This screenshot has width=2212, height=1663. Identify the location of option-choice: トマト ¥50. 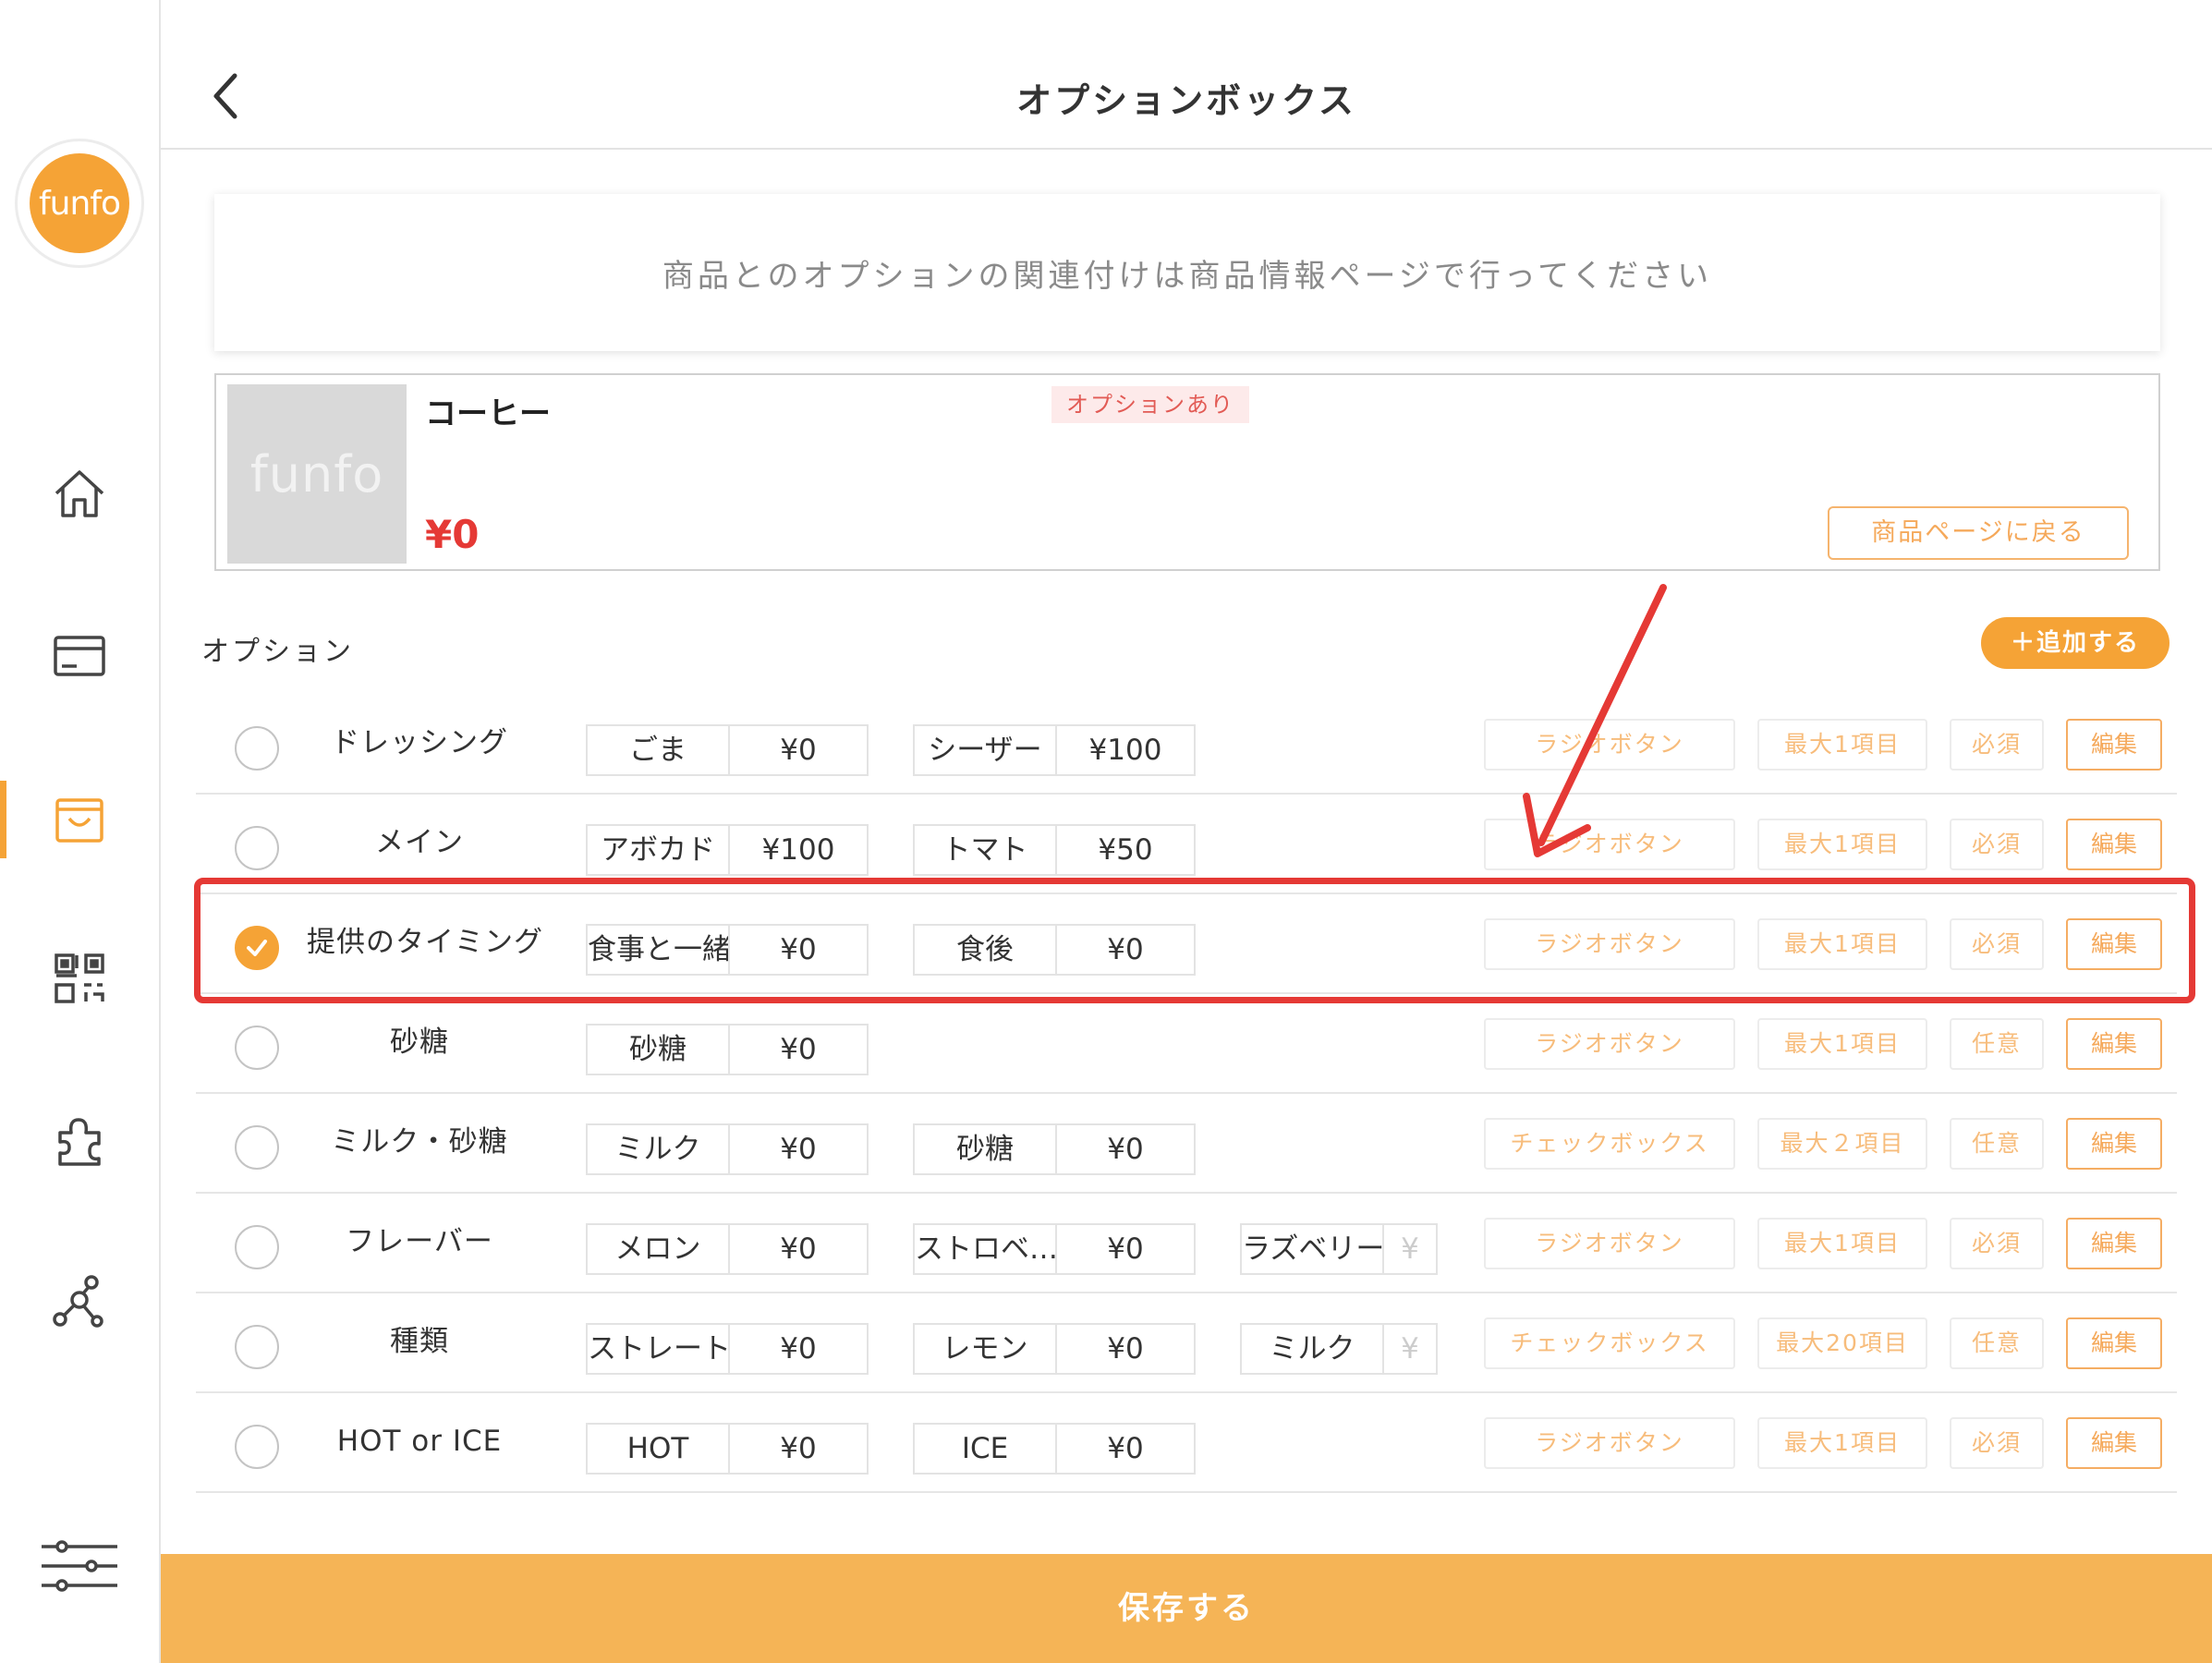
(1054, 850).